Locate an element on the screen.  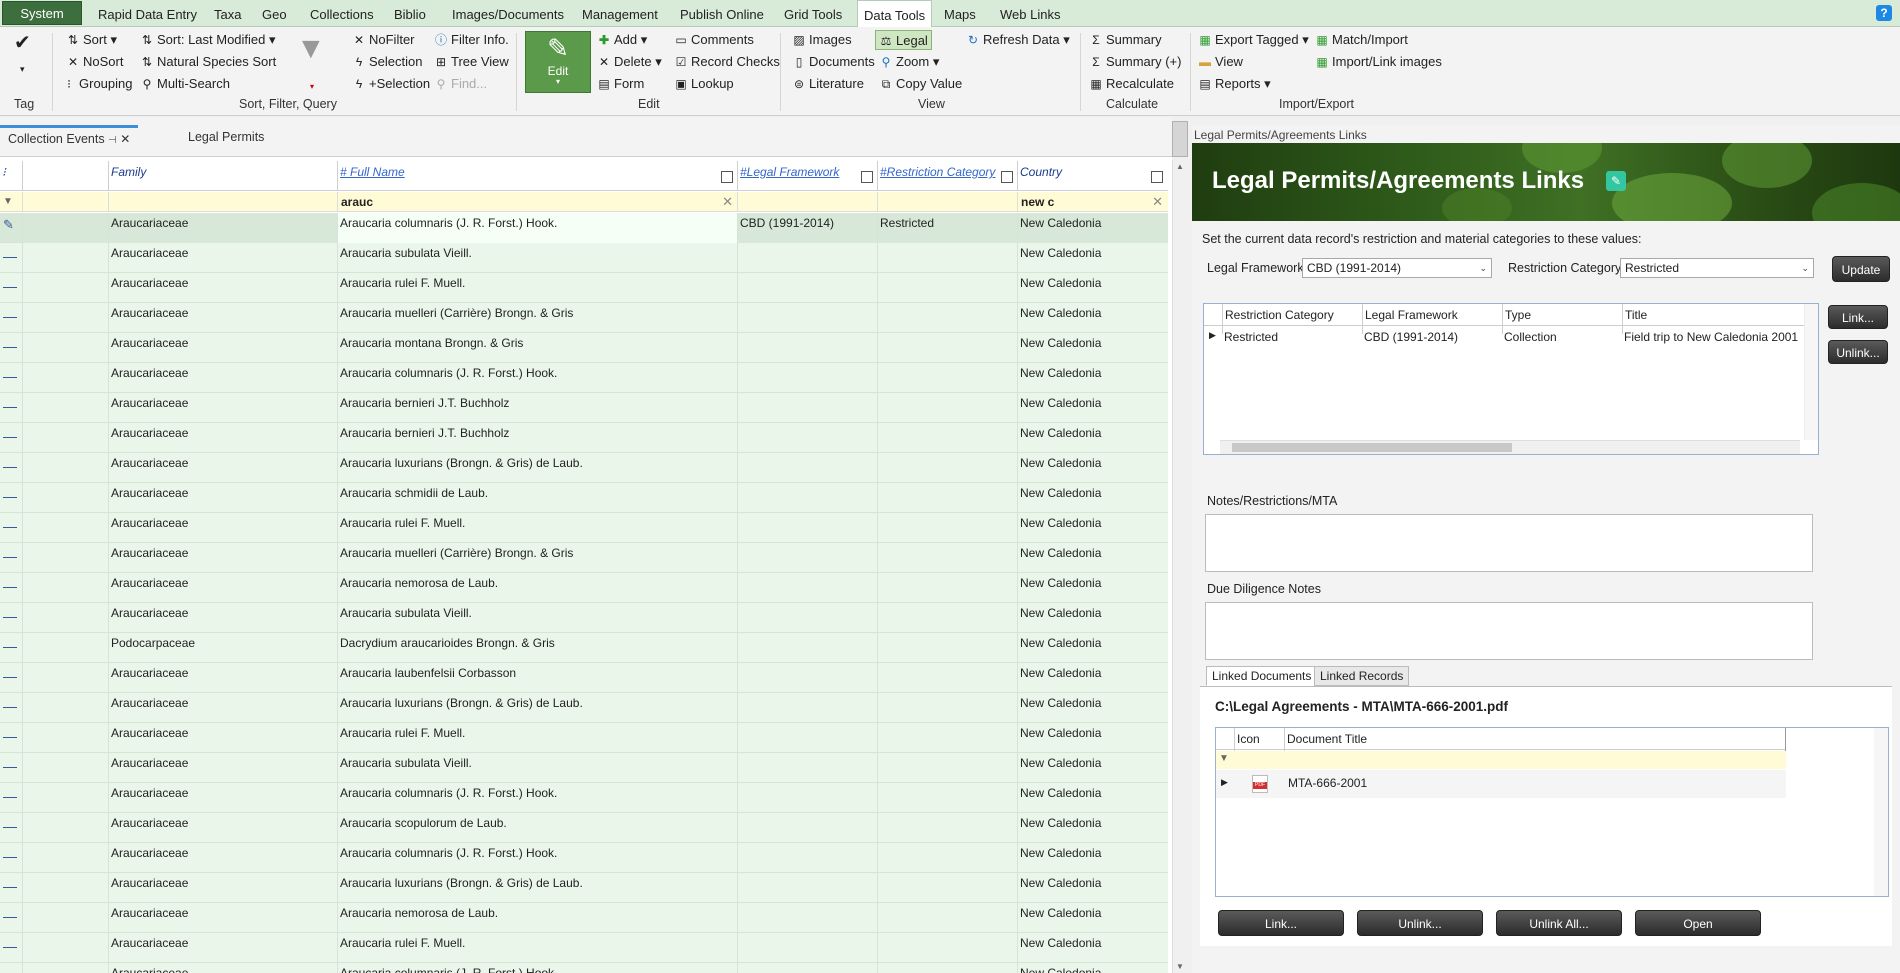
legal-button: ⚖ Legal is located at coordinates (903, 40).